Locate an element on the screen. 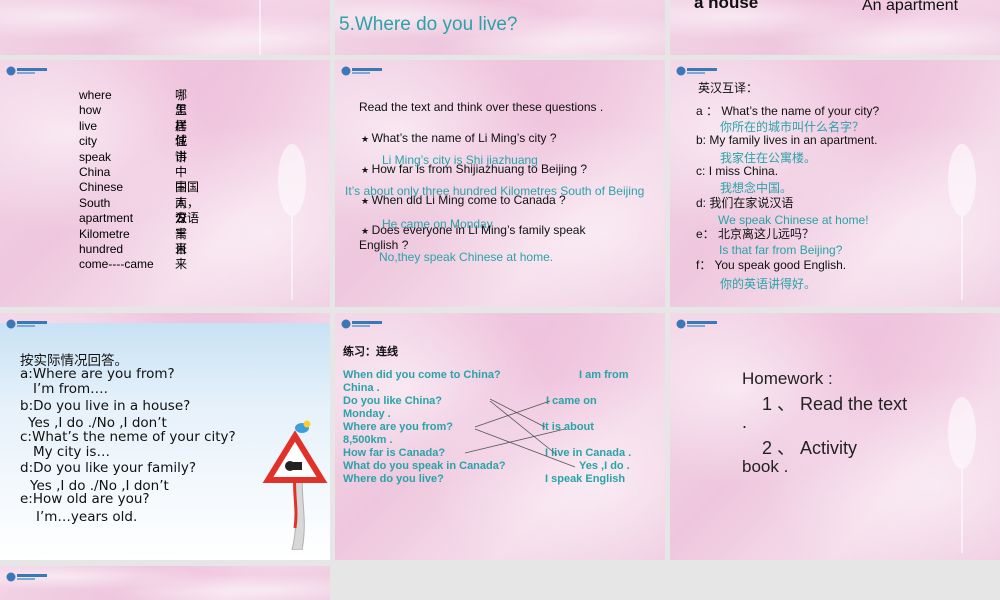  vocab-row: how 怎样 is located at coordinates (133, 118).